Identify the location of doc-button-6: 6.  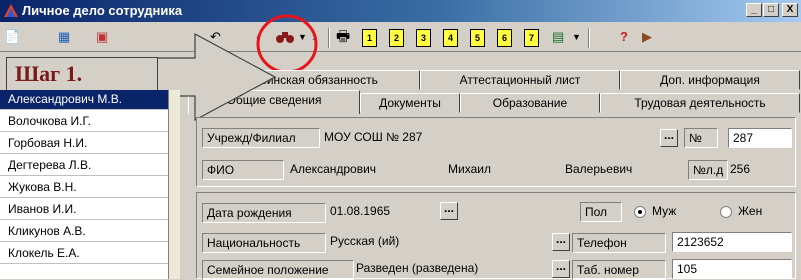
(504, 38).